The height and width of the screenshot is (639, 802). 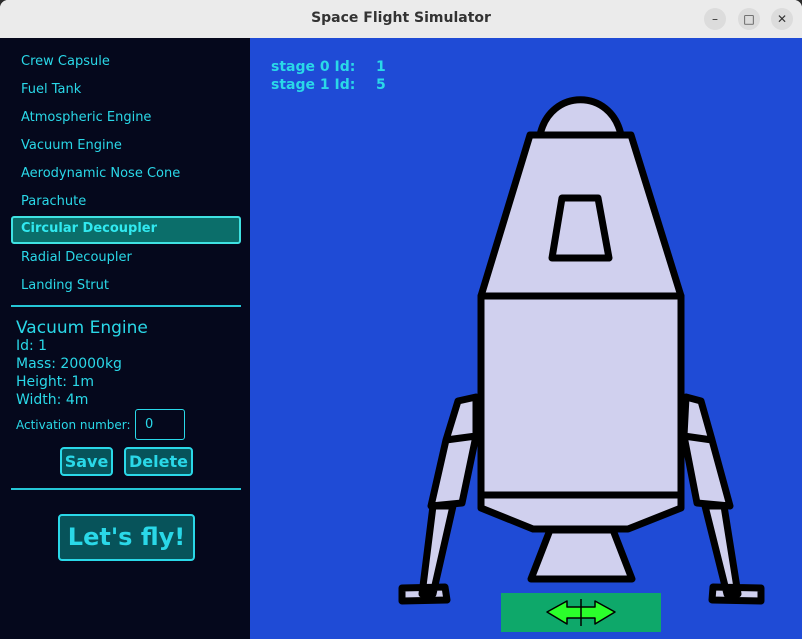 What do you see at coordinates (580, 117) in the screenshot?
I see `nose-cone` at bounding box center [580, 117].